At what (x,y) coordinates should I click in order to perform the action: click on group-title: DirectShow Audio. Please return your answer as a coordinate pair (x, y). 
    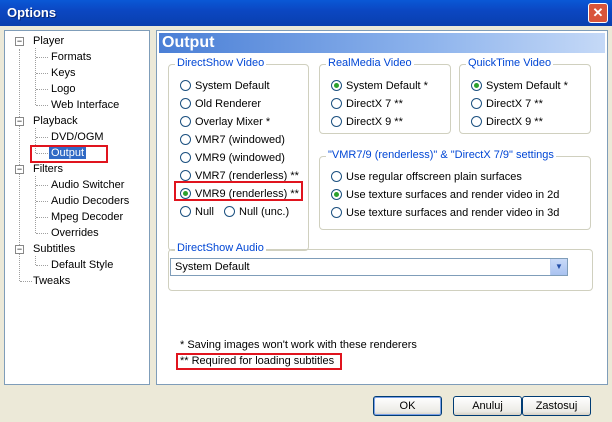
    Looking at the image, I should click on (220, 248).